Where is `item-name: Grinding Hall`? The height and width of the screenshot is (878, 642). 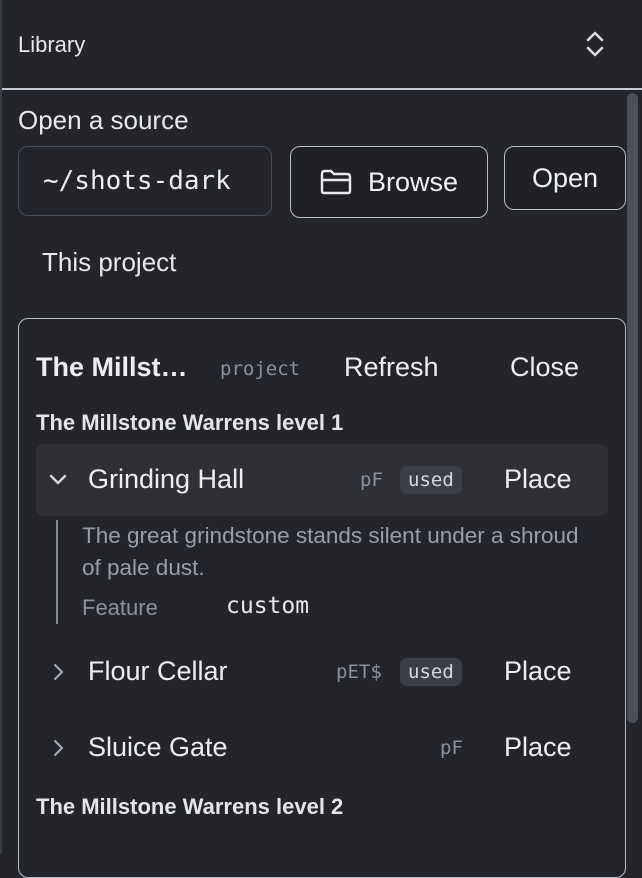
item-name: Grinding Hall is located at coordinates (166, 479).